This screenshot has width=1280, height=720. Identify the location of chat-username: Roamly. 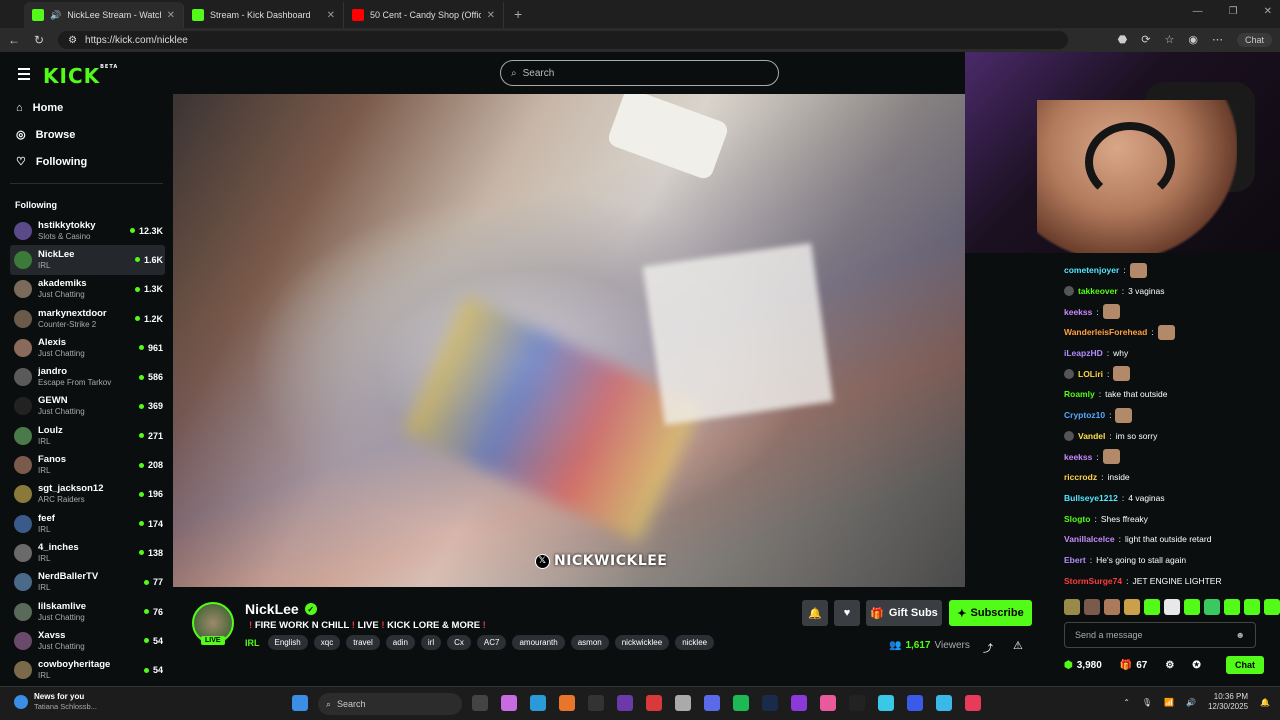
(1079, 394).